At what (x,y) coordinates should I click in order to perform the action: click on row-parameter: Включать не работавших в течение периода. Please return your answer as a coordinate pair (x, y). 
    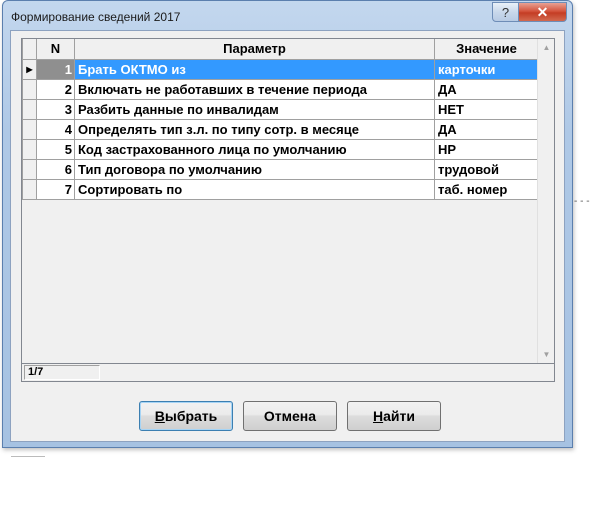
    Looking at the image, I should click on (254, 89).